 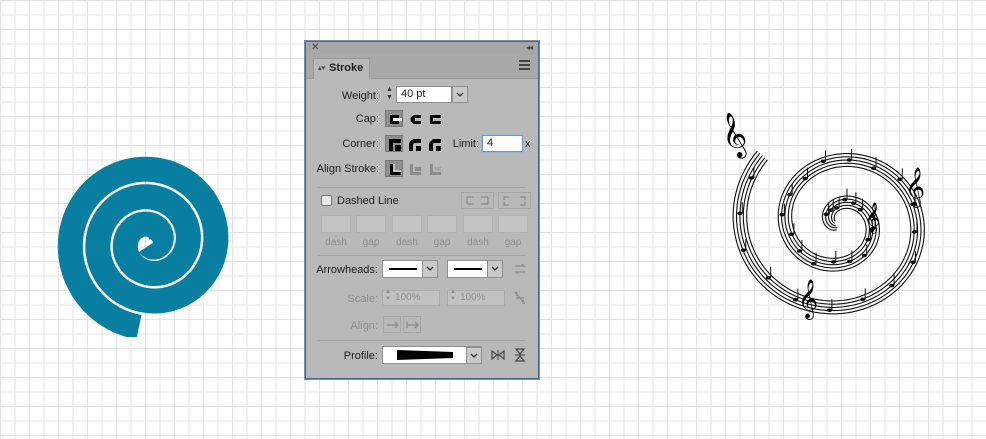 I want to click on arrow-extend-icon, so click(x=393, y=325).